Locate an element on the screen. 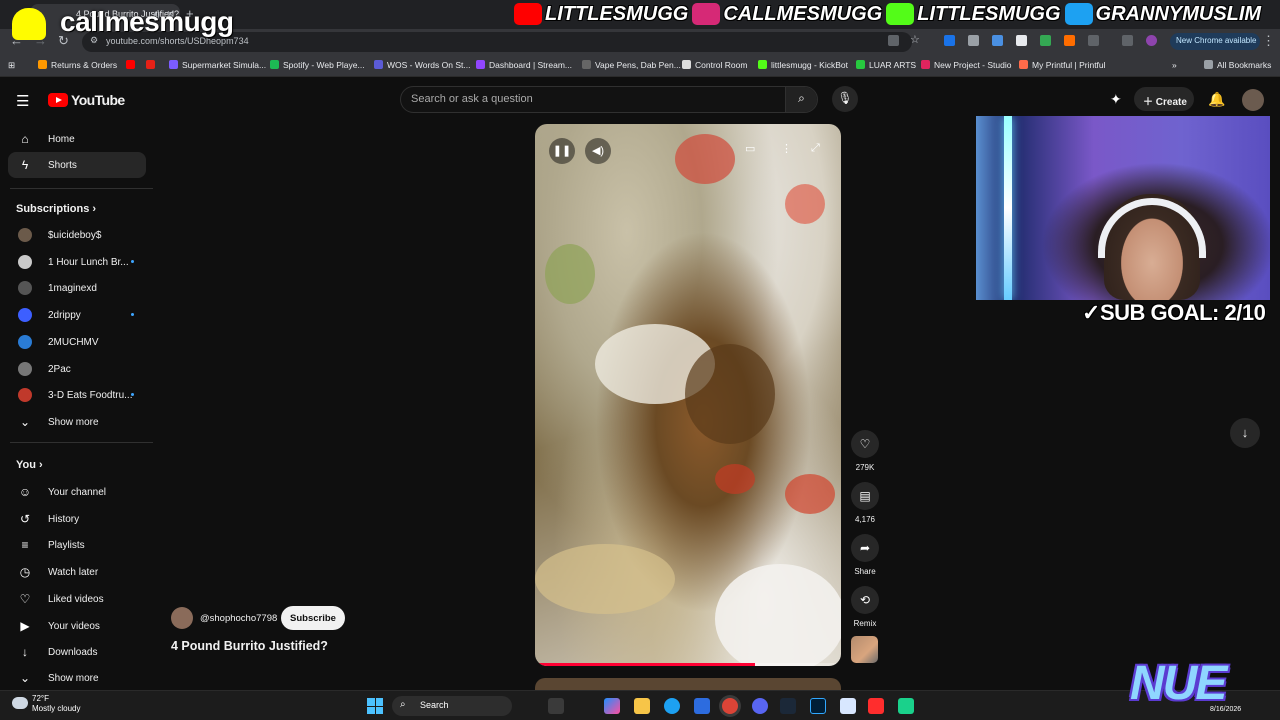 Image resolution: width=1280 pixels, height=720 pixels. bookmark: Returns & Orders is located at coordinates (77, 65).